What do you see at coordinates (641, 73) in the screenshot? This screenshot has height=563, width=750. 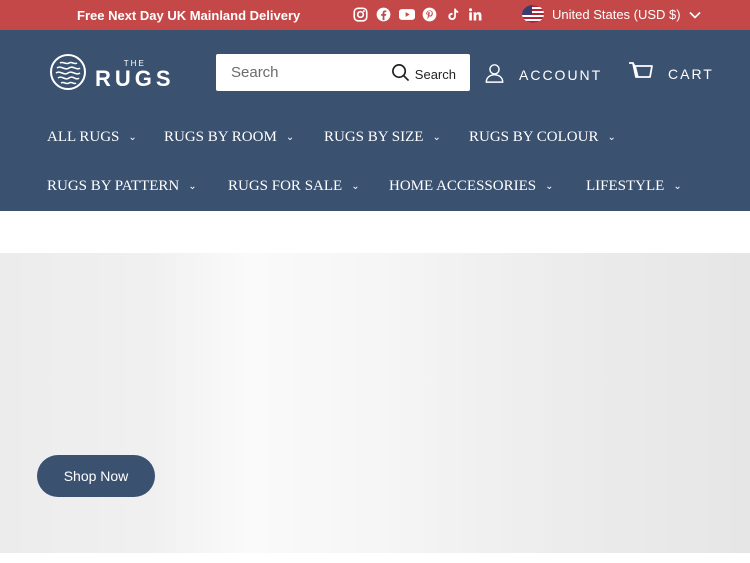 I see `cart-icon` at bounding box center [641, 73].